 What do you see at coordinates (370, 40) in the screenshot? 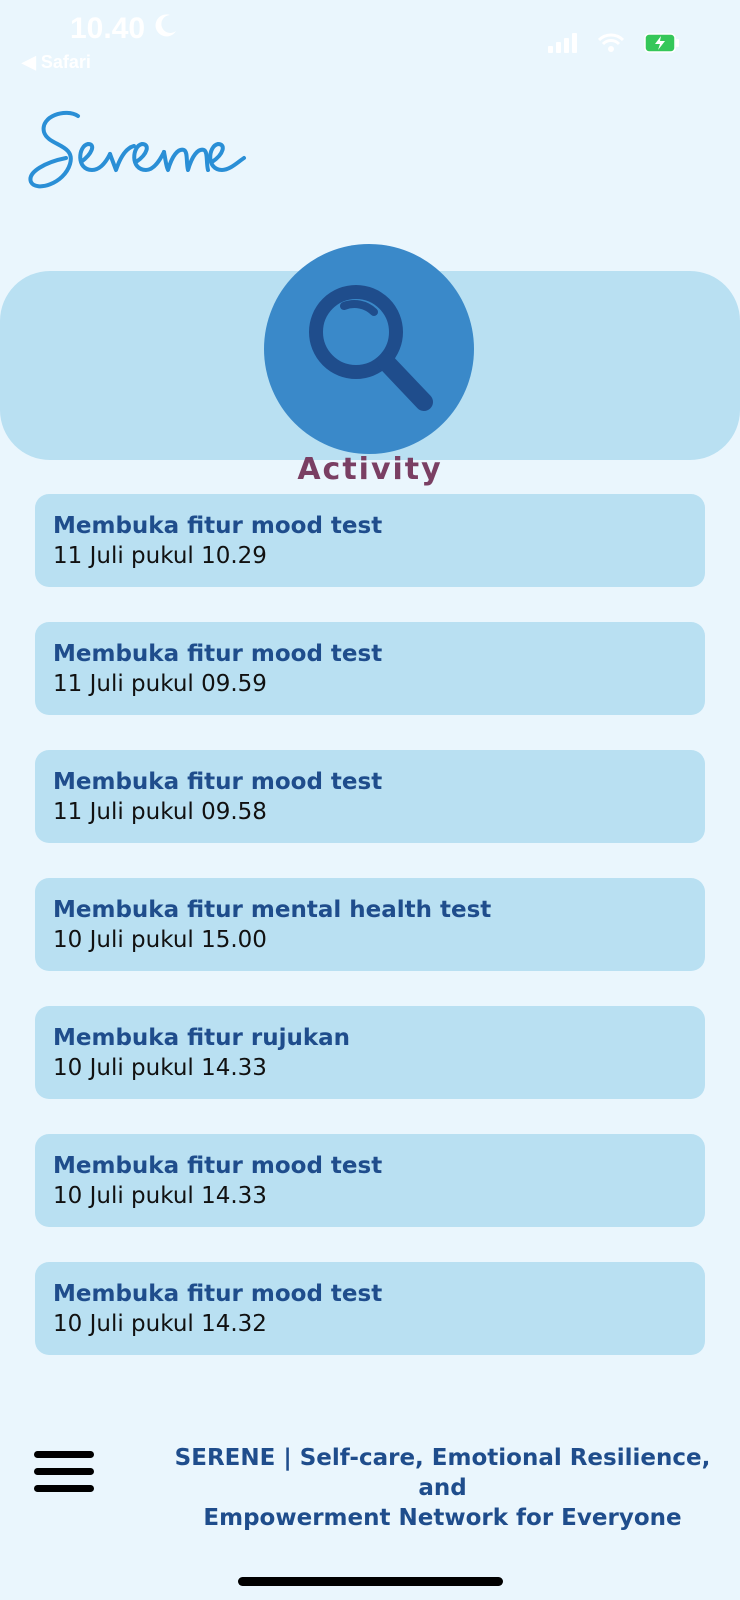
I see `status-bar: 10.40 ◀ Safari` at bounding box center [370, 40].